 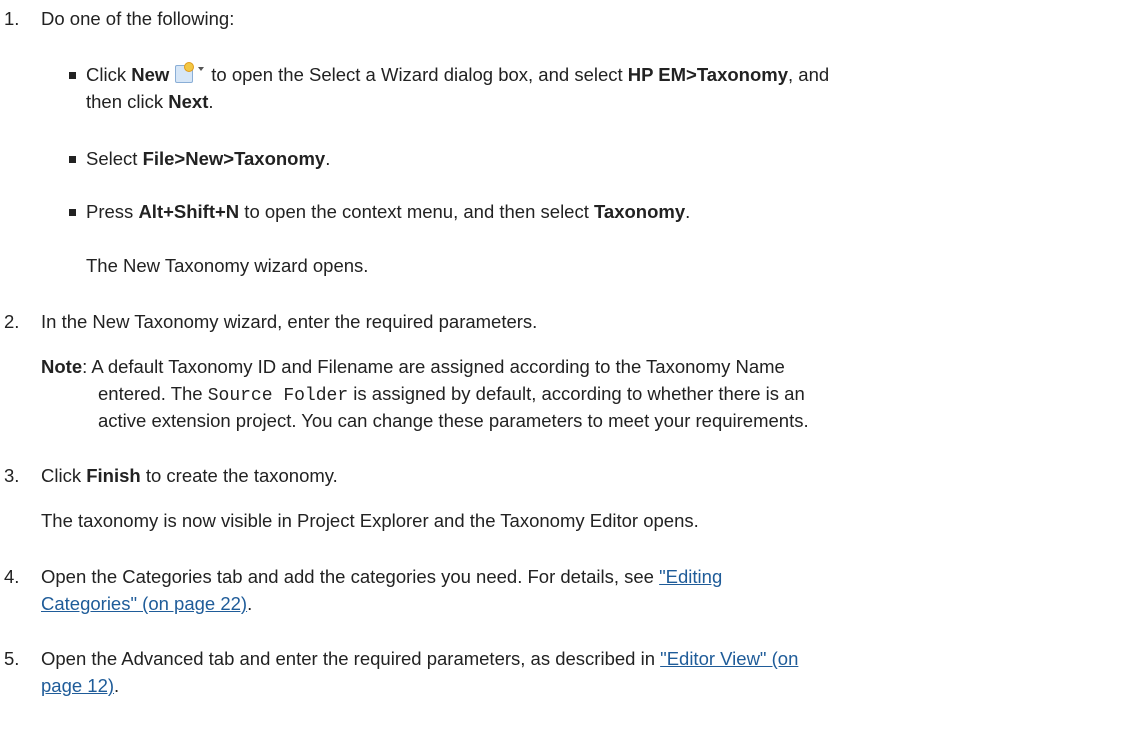 What do you see at coordinates (234, 158) in the screenshot?
I see `file-new-taxonomy: File>New>Taxonomy` at bounding box center [234, 158].